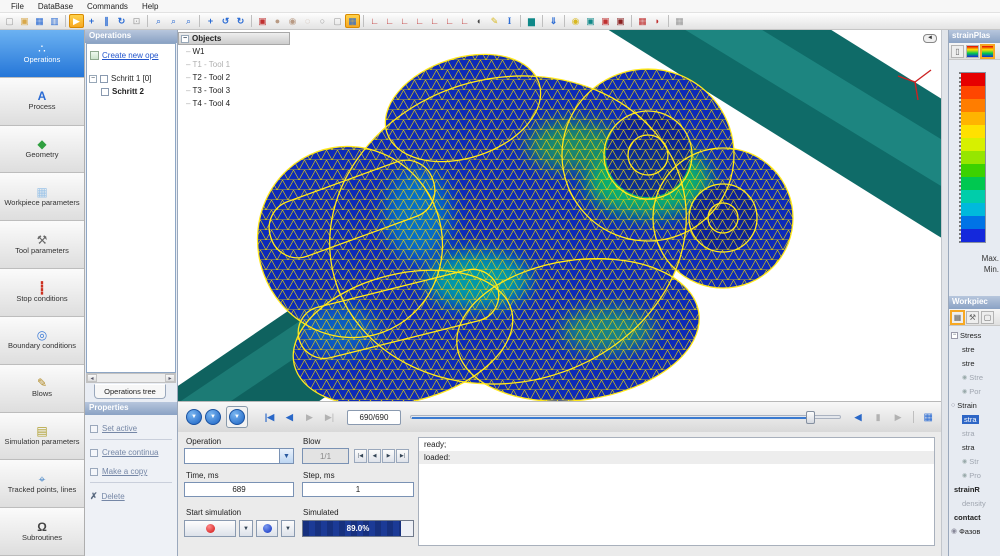 The height and width of the screenshot is (556, 1000). What do you see at coordinates (225, 21) in the screenshot?
I see `rotate-ccw-icon: ↺` at bounding box center [225, 21].